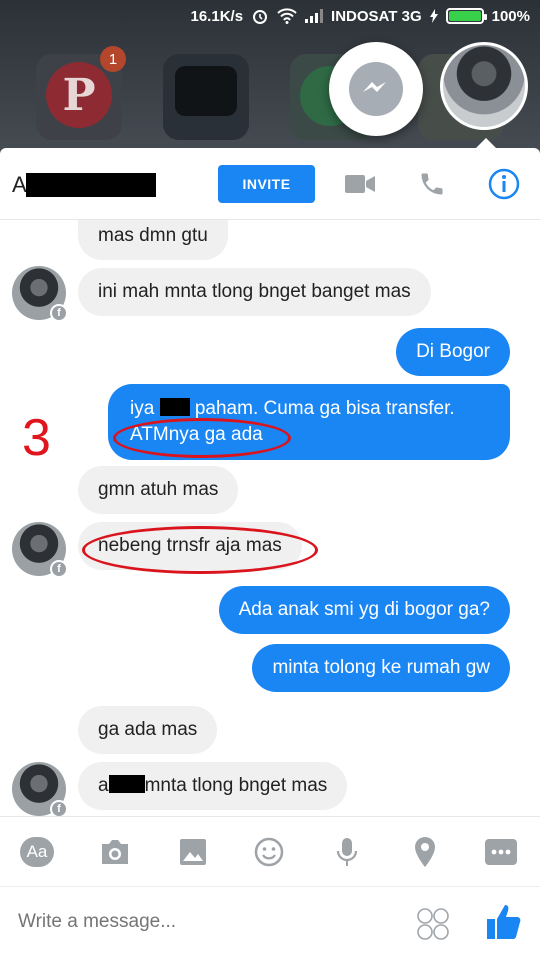  Describe the element at coordinates (314, 16) in the screenshot. I see `signal-icon` at that location.